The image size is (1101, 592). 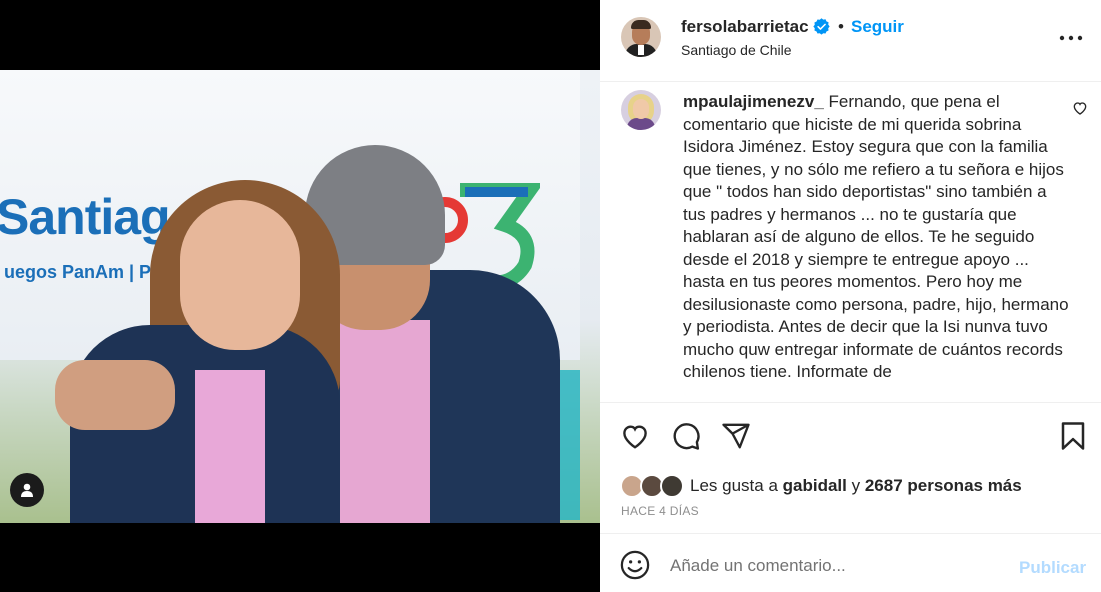 I want to click on bookmark-icon, so click(x=1073, y=436).